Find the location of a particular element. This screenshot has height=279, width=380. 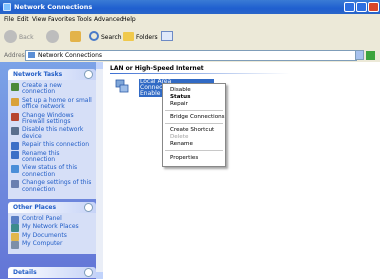

task-pane-scrollbar is located at coordinates (99, 170).